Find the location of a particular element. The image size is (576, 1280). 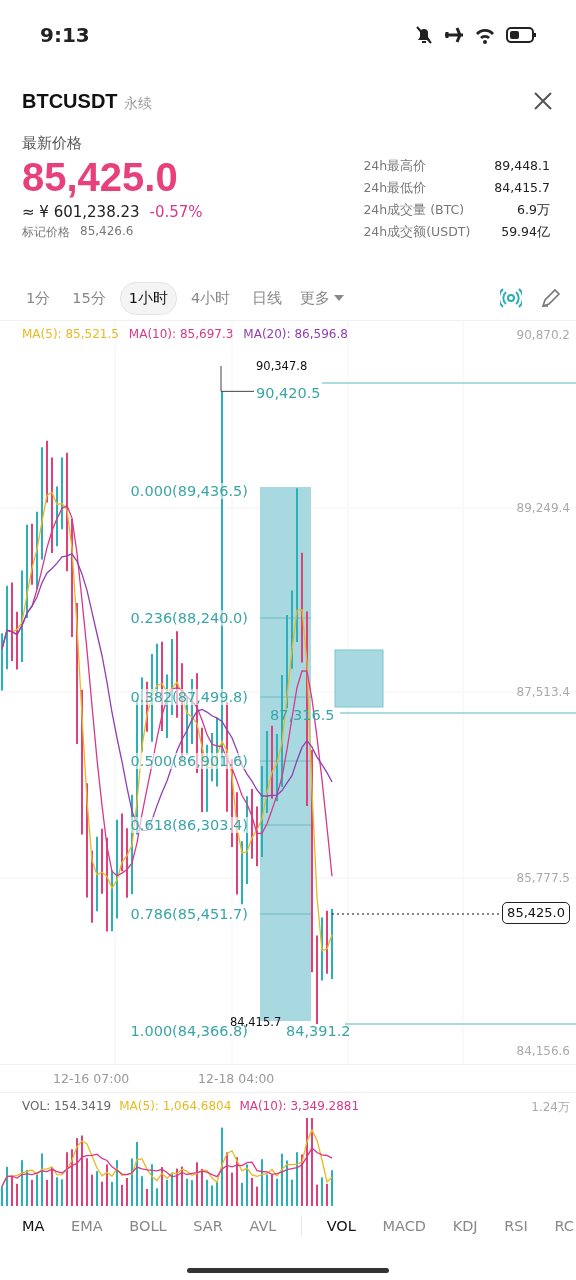

status-time: 9:13 is located at coordinates (65, 35).